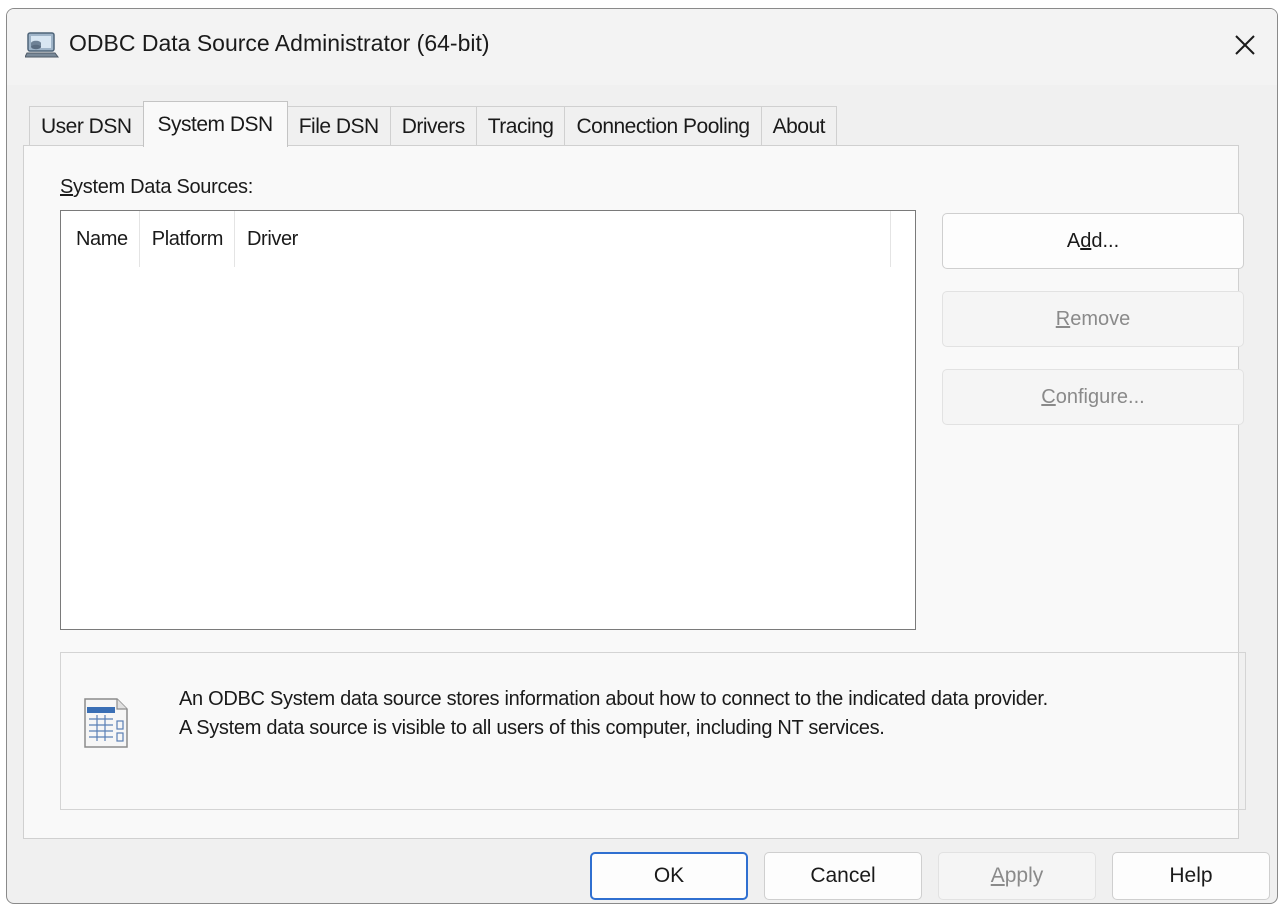  I want to click on apply-button: Apply, so click(1017, 876).